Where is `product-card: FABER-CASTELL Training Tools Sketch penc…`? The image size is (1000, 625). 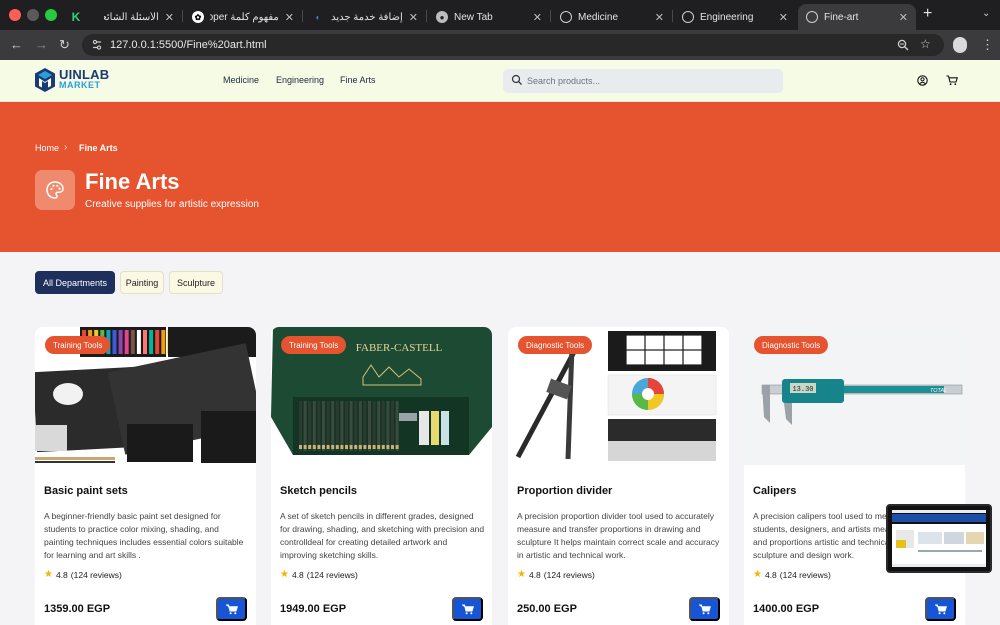
product-card: FABER-CASTELL Training Tools Sketch penc… is located at coordinates (381, 476).